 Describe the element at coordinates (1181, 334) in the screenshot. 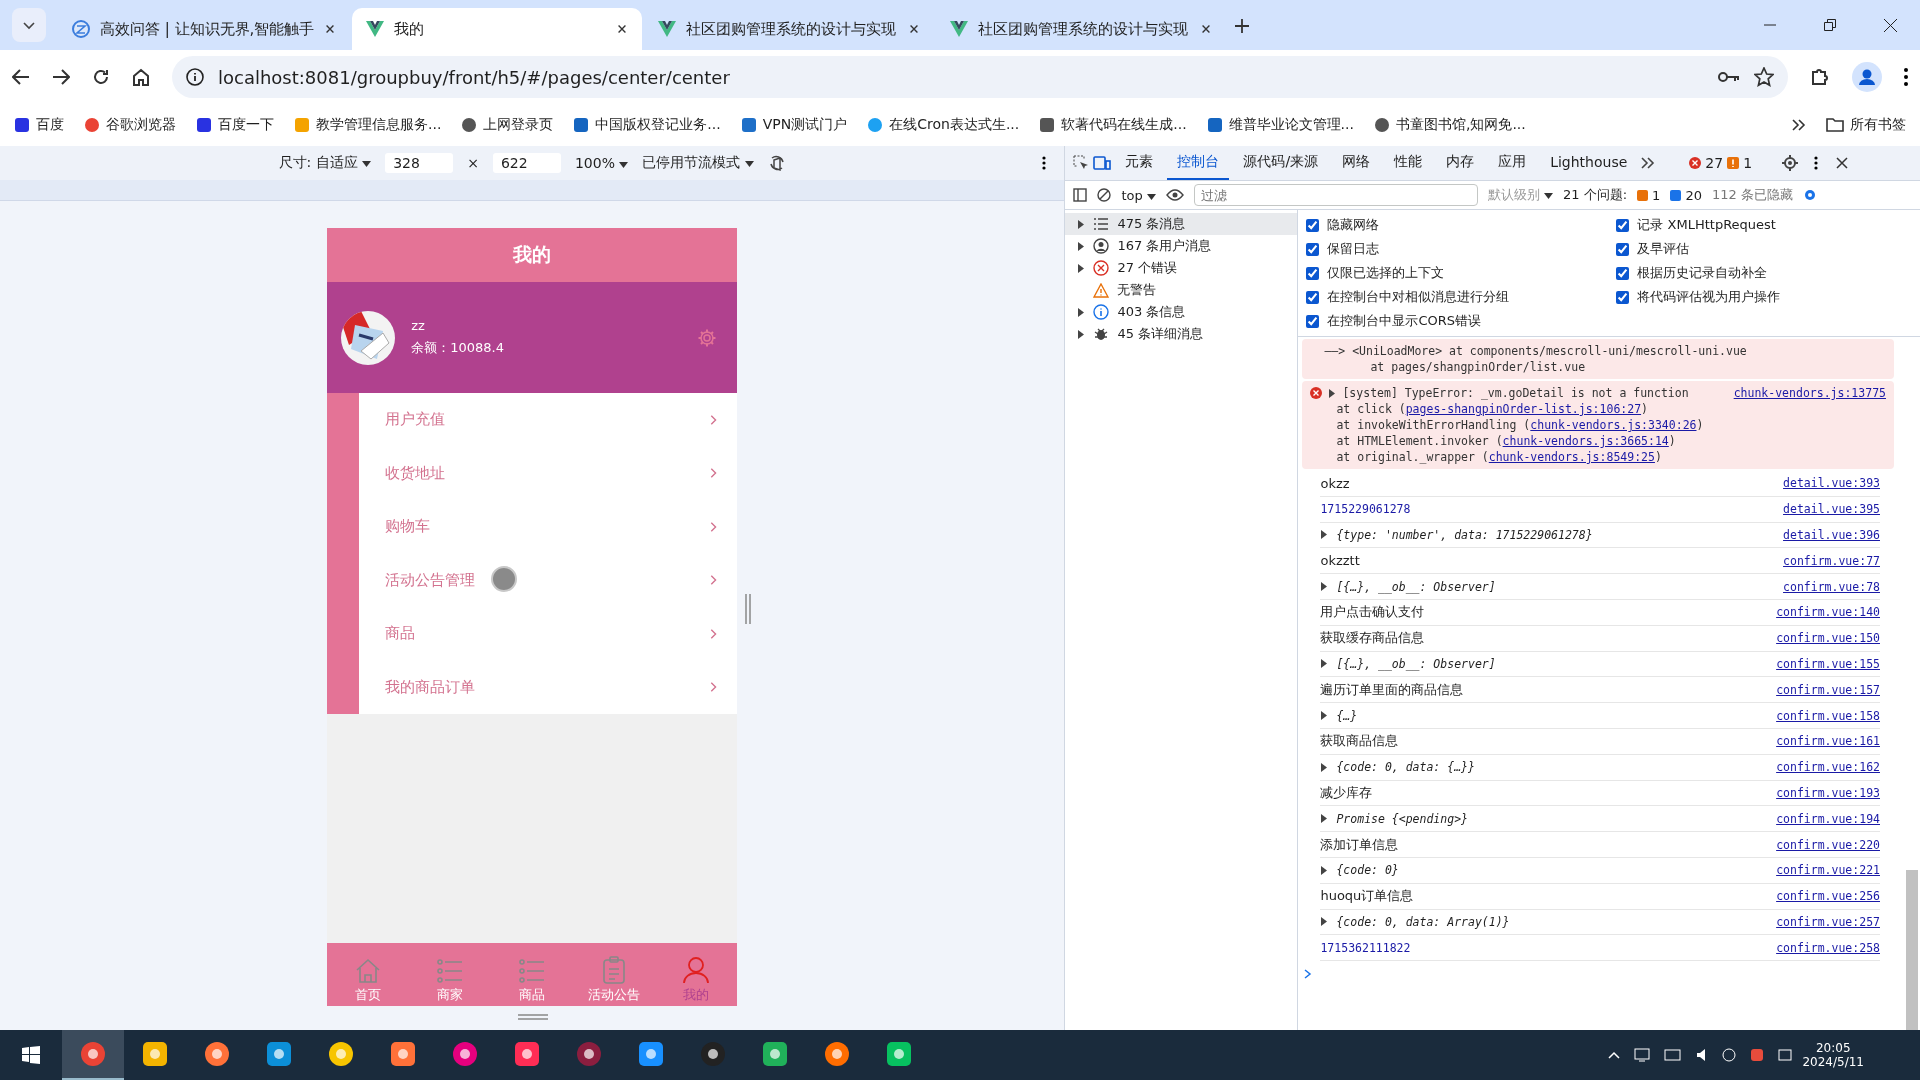

I see `sidebar-item: 45 条详细消息` at that location.